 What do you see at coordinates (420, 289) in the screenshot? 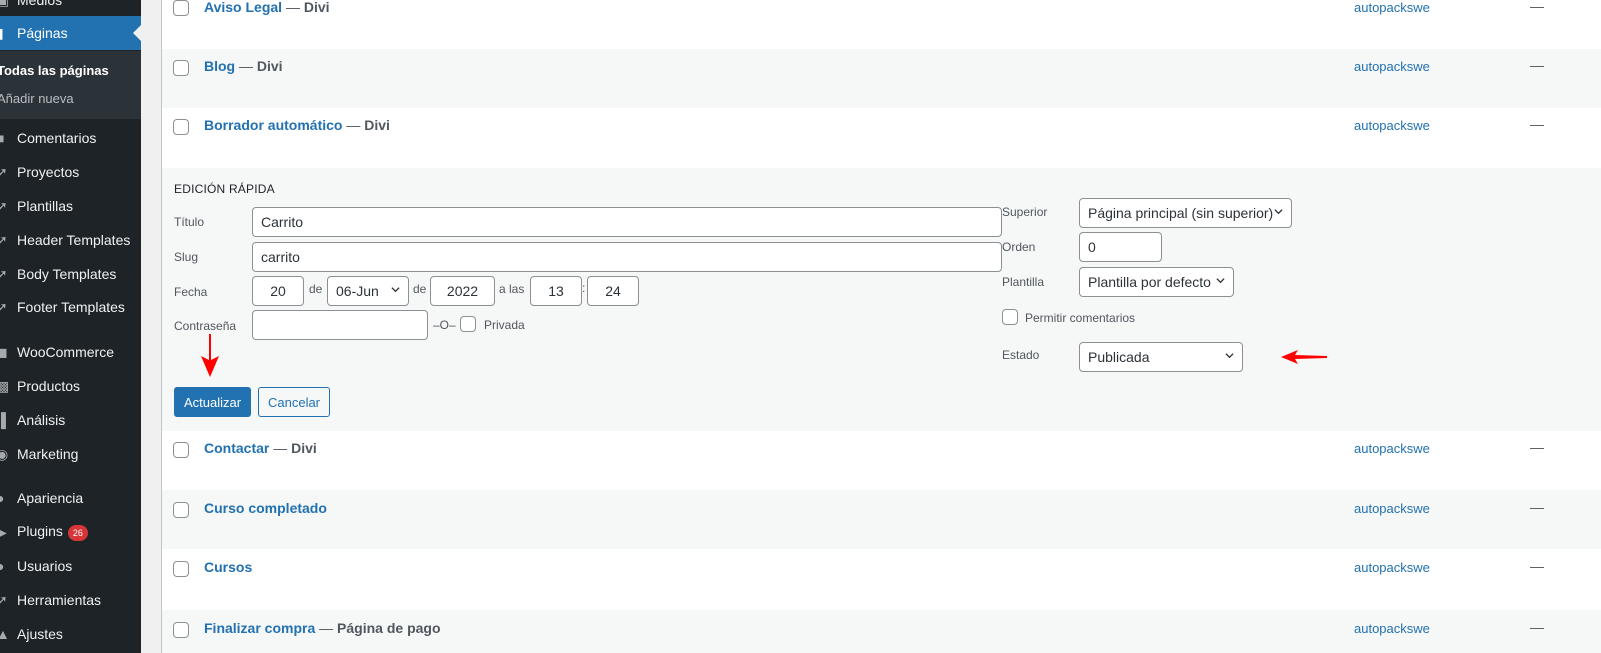
I see `date-separator: de` at bounding box center [420, 289].